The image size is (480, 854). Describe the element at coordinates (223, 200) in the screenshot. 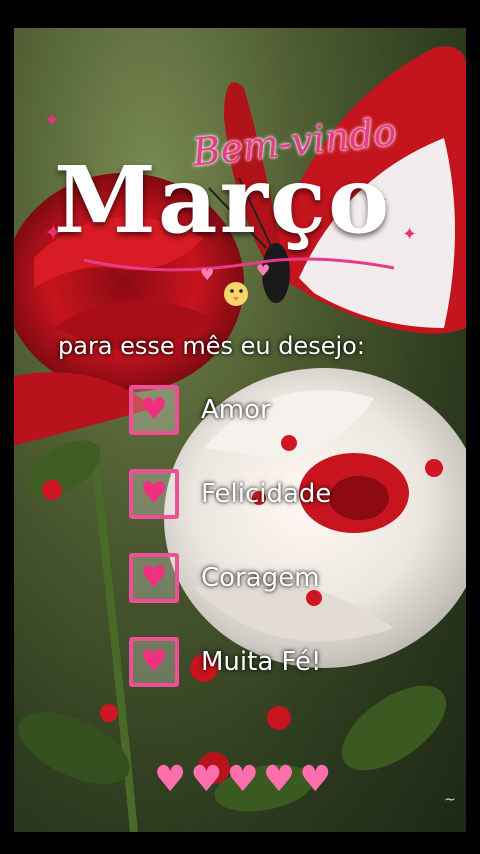

I see `month-title: Março` at that location.